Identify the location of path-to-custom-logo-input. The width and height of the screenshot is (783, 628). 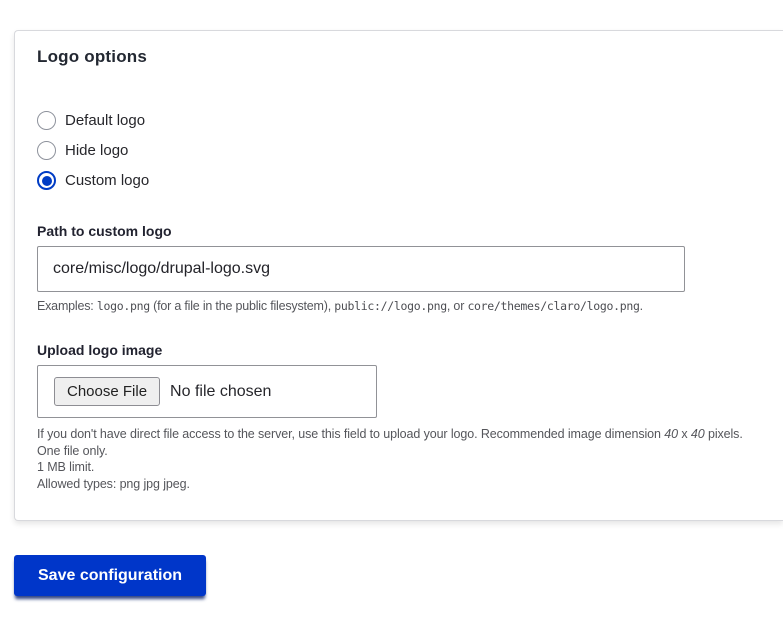
(361, 269).